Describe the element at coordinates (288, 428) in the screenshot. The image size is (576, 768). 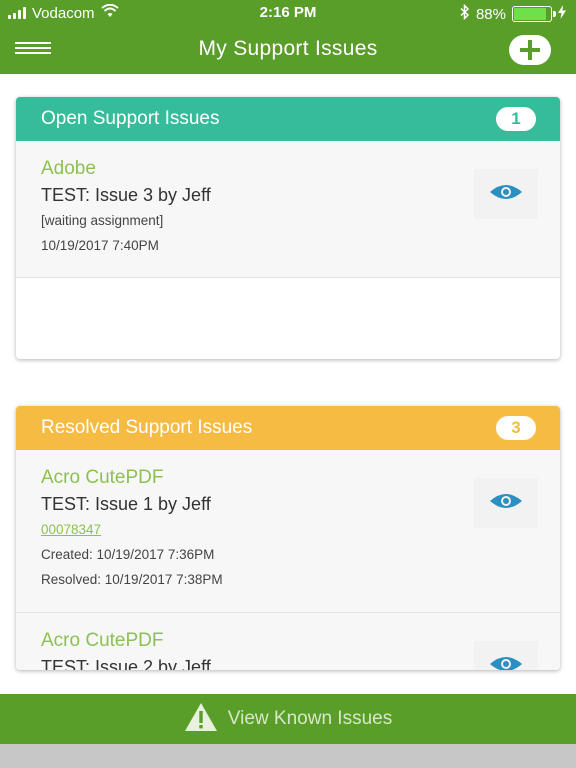
I see `resolved-issues-header: Resolved Support Issues 3` at that location.